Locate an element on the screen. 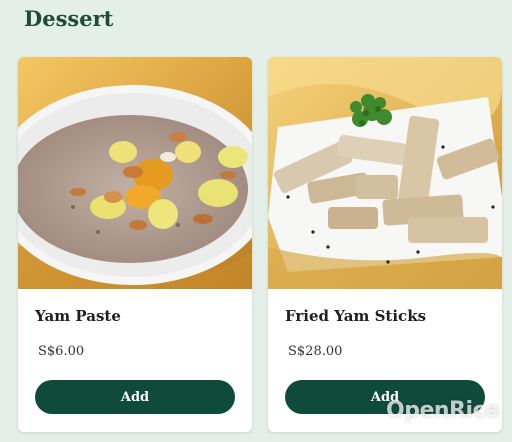 This screenshot has height=442, width=512. item-name: Fried Yam Sticks is located at coordinates (356, 316).